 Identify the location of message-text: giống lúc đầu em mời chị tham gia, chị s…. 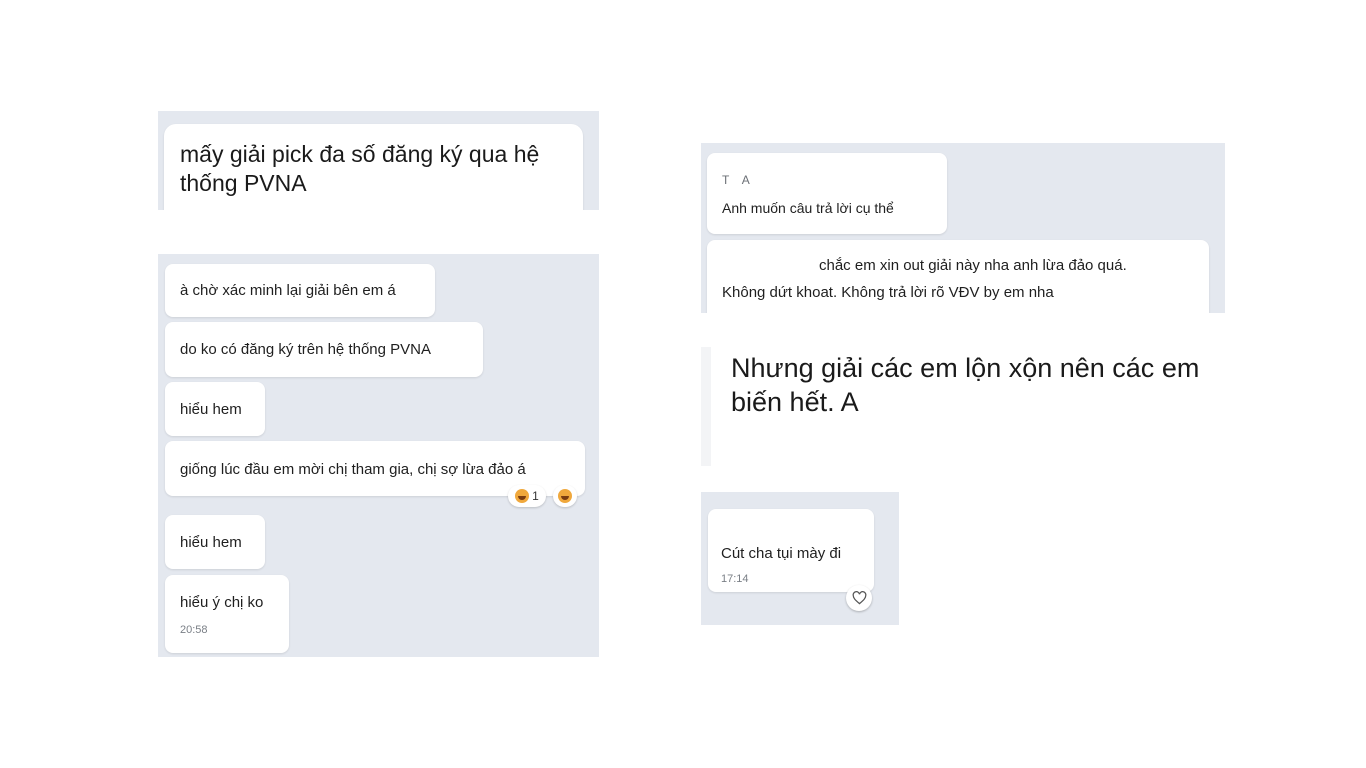
(353, 469).